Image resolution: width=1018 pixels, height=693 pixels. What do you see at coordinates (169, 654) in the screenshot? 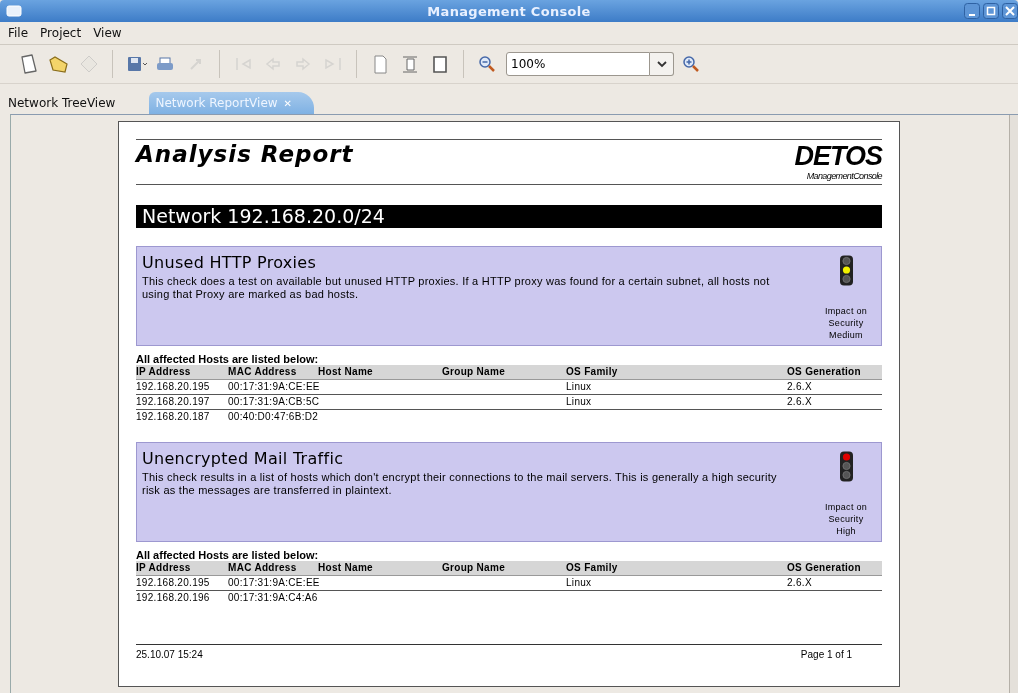
I see `footer-date: 25.10.07 15:24` at bounding box center [169, 654].